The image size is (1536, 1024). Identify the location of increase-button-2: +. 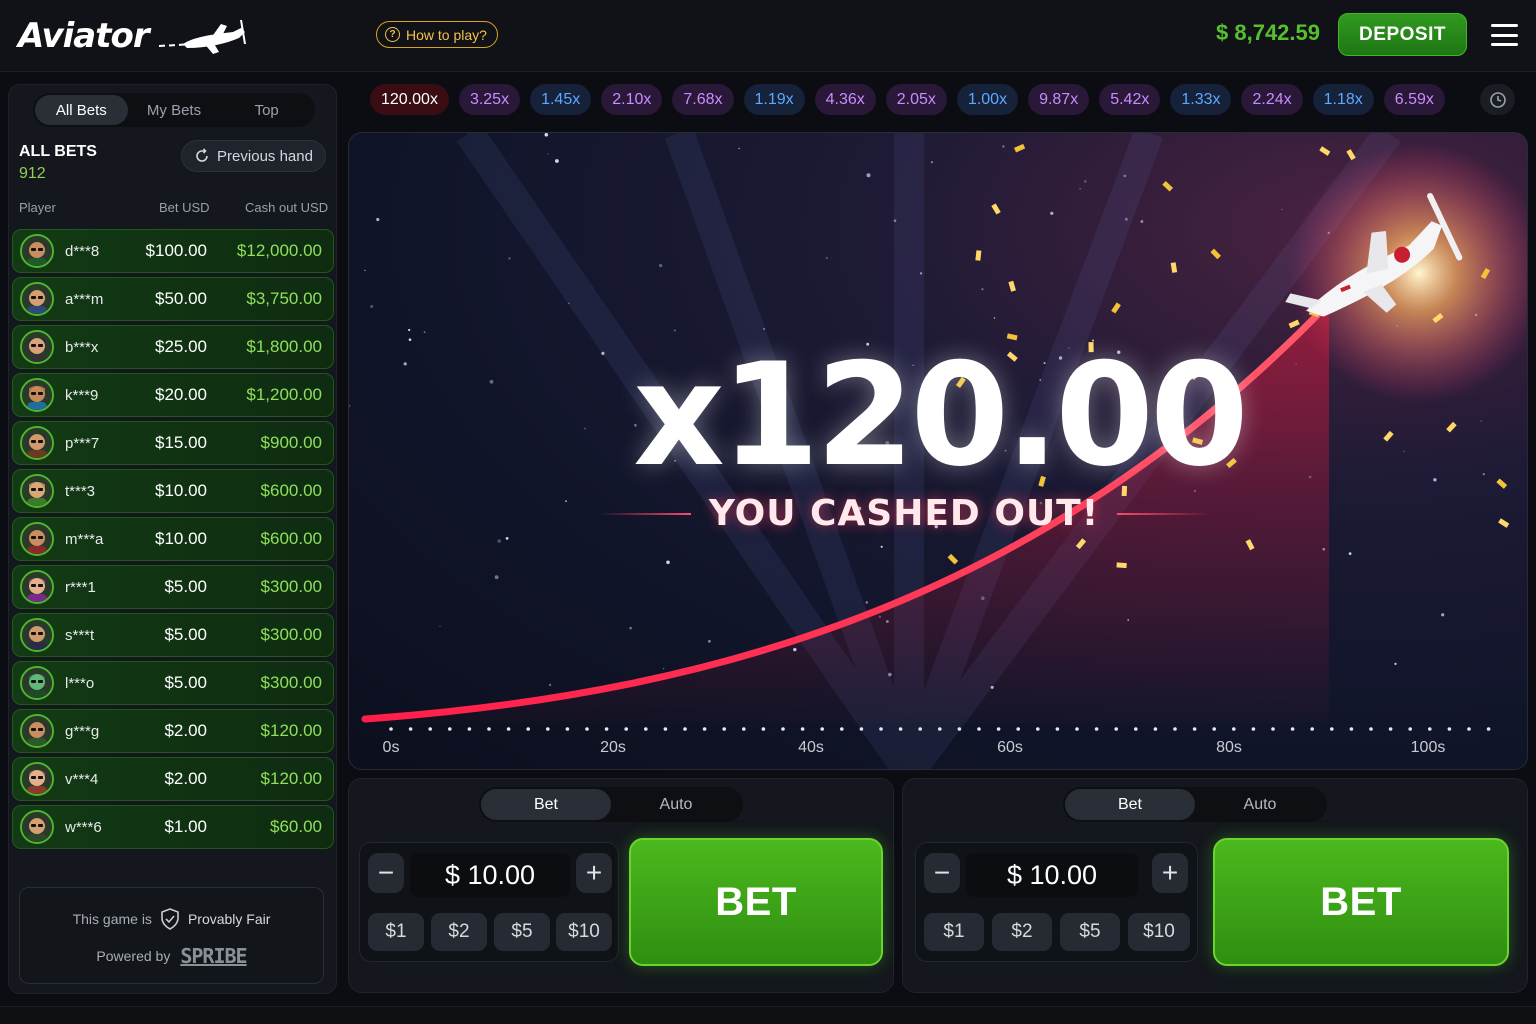
(1170, 873).